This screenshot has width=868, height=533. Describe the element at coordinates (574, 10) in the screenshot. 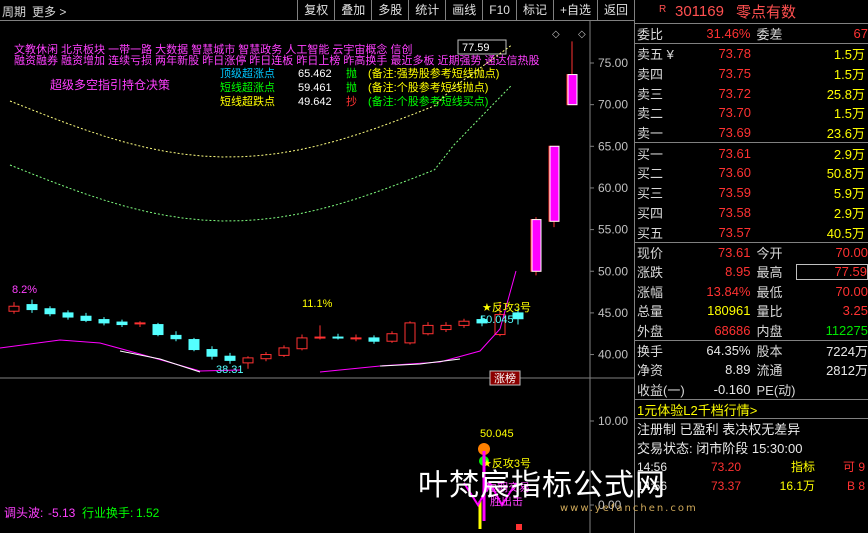

I see `toolbar-button-7: +自选` at that location.